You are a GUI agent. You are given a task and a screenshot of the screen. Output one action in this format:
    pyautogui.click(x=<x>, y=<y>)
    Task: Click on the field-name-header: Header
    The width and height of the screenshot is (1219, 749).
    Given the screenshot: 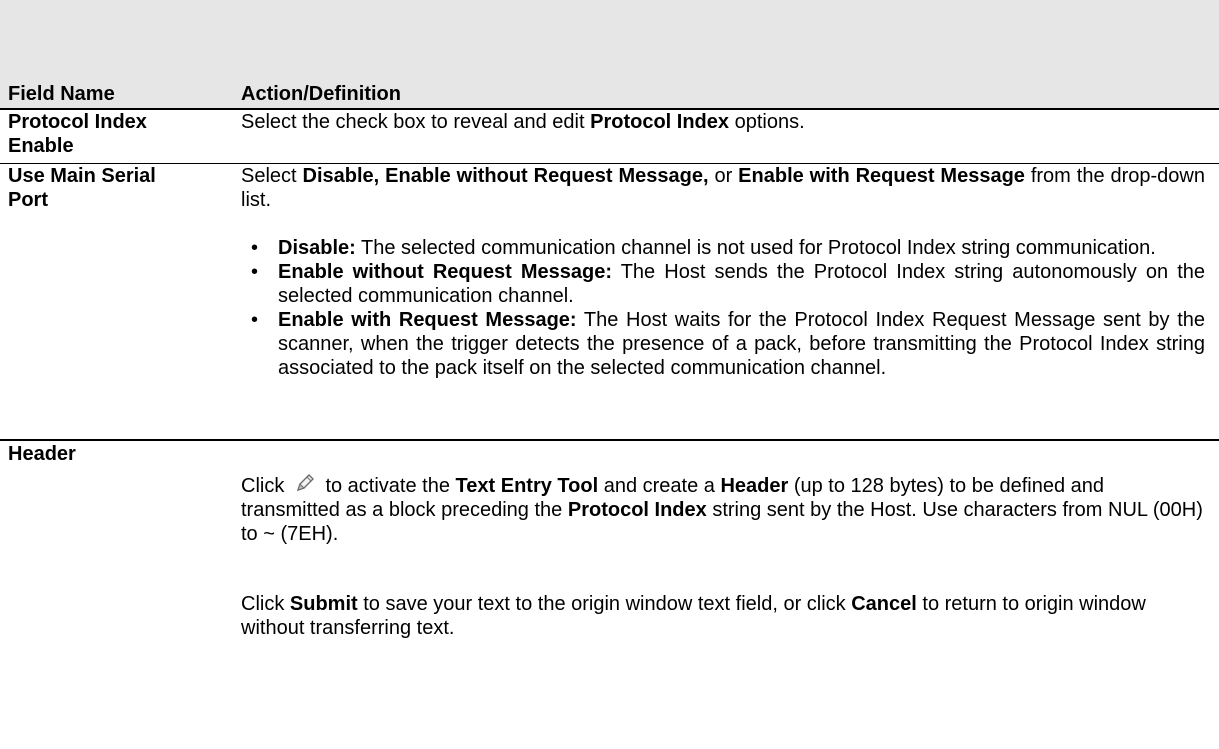 What is the action you would take?
    pyautogui.click(x=42, y=454)
    